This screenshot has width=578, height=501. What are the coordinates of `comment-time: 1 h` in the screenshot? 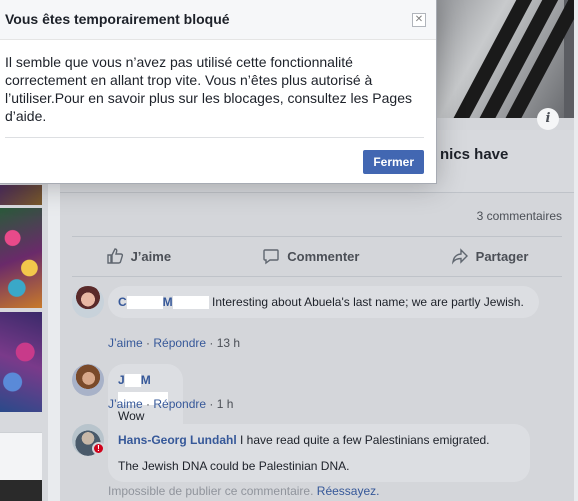 It's located at (225, 404).